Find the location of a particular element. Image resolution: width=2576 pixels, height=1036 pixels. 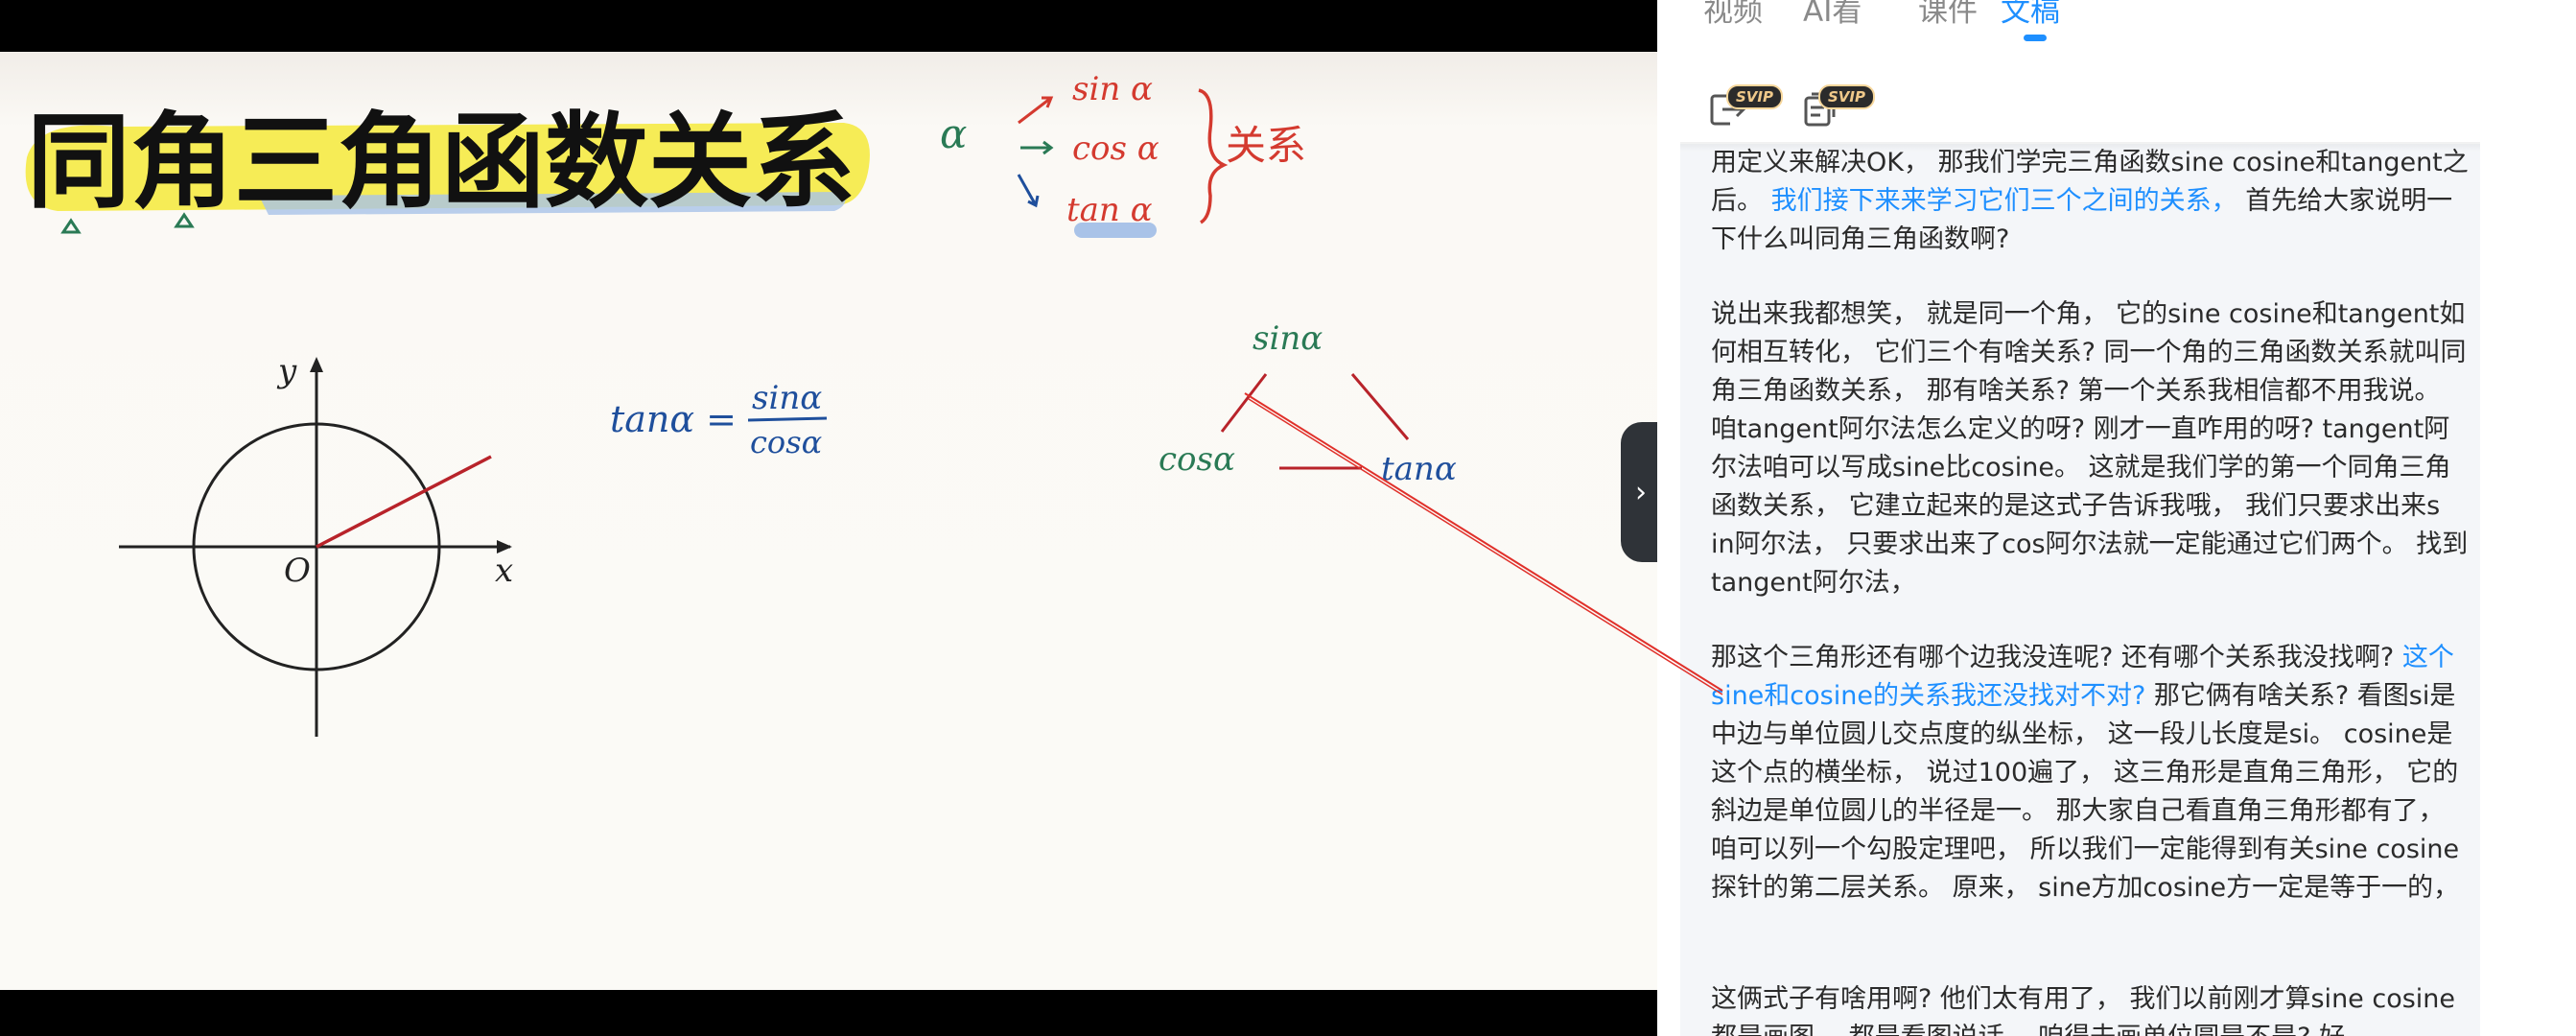

collapse-panel-button: › is located at coordinates (1641, 492).